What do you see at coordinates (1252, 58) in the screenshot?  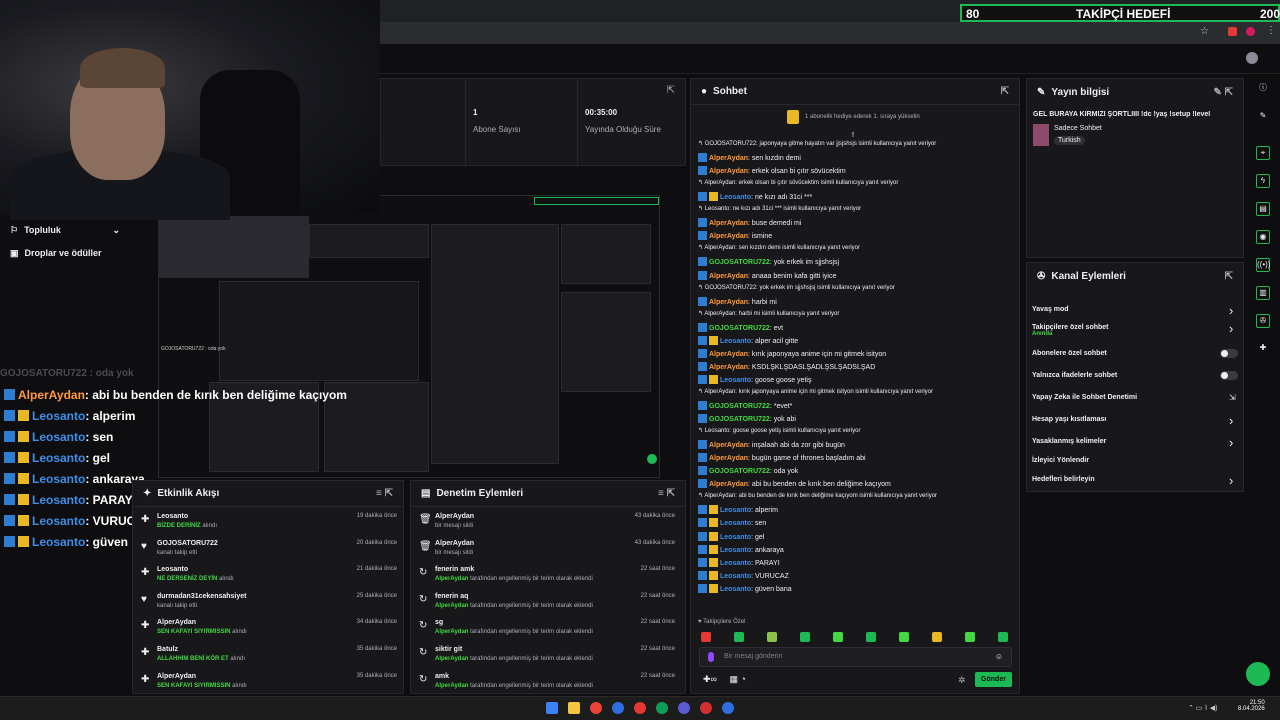 I see `avatar` at bounding box center [1252, 58].